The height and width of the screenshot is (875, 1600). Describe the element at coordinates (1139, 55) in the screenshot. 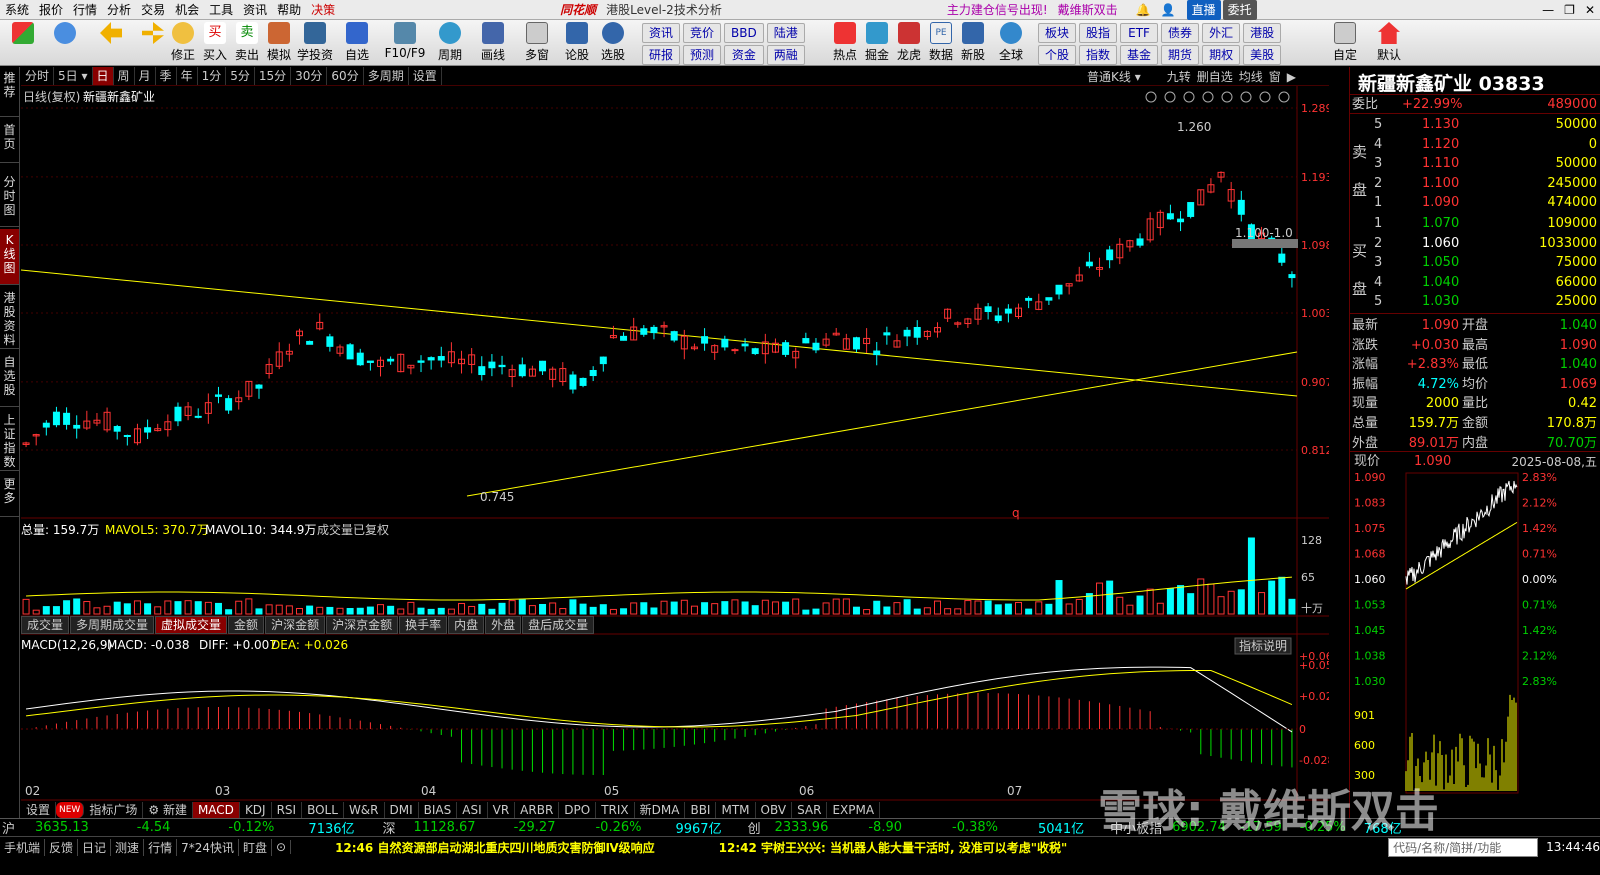

I see `btn-fund: 基金` at that location.